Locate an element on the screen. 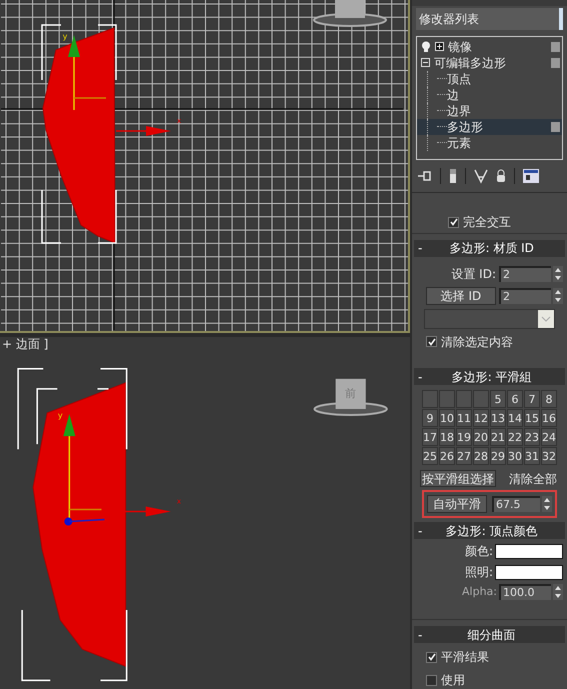 This screenshot has height=689, width=567. rollout-header: - 多边形: 平滑組 is located at coordinates (489, 377).